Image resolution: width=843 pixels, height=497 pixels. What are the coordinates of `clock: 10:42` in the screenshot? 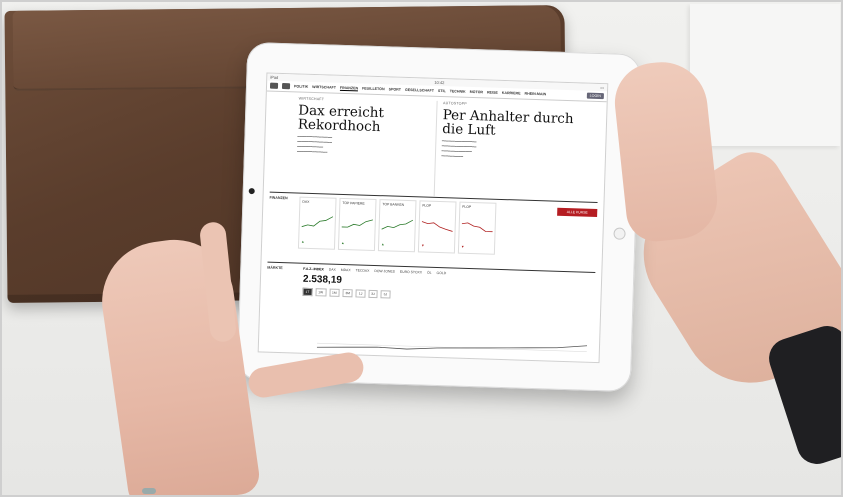 It's located at (439, 82).